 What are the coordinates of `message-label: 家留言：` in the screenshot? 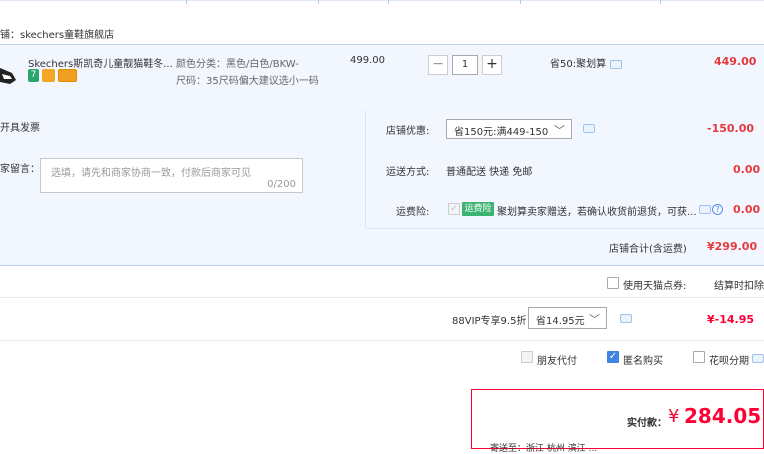 It's located at (20, 169).